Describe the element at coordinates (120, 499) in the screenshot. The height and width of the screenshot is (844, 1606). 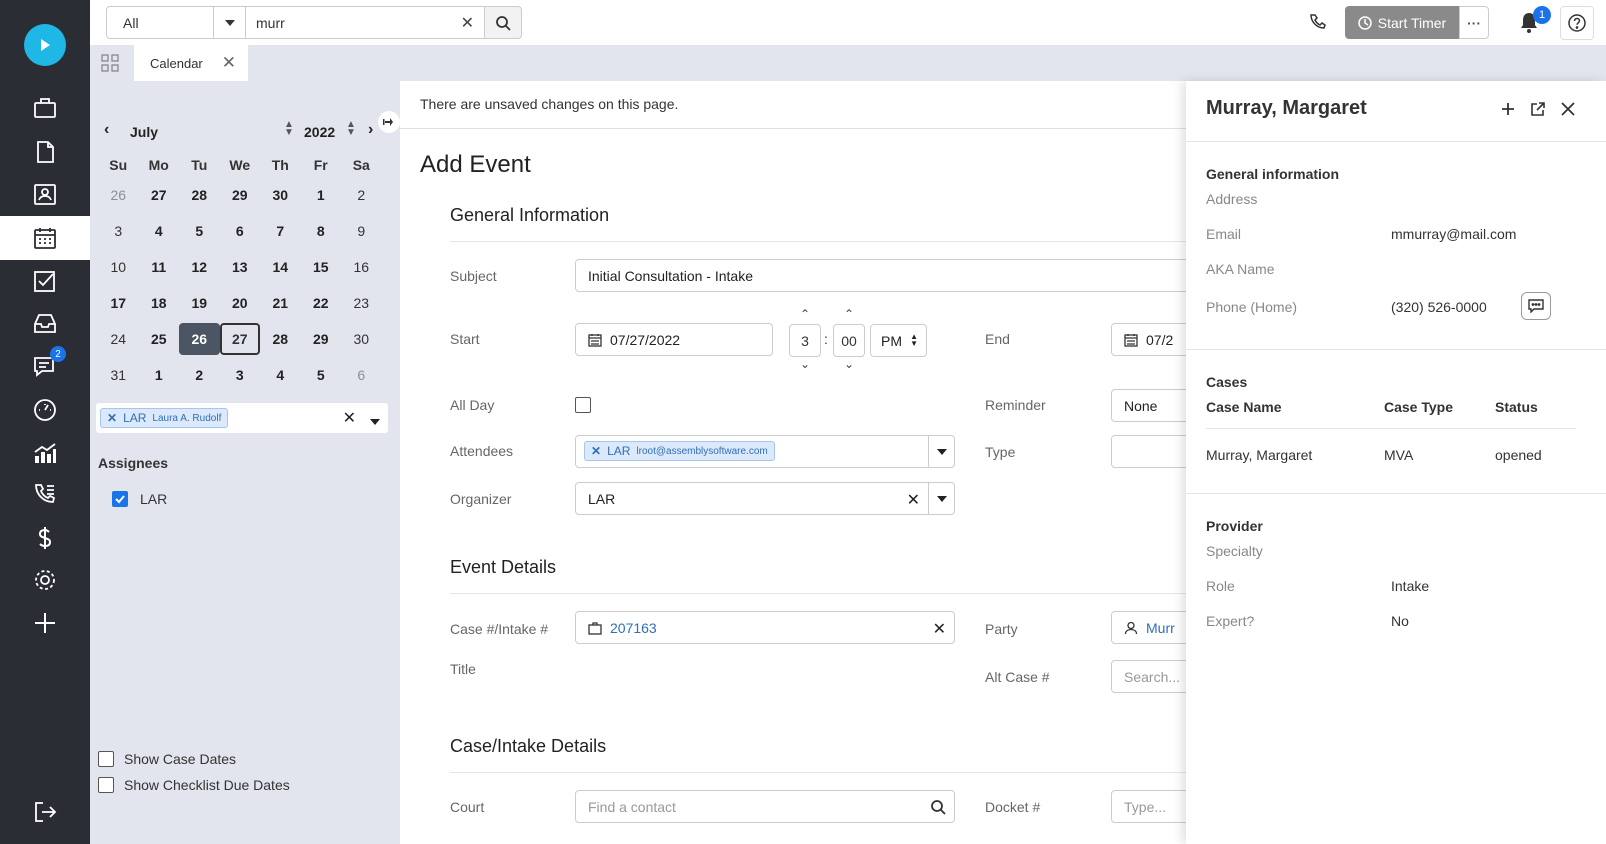
I see `checkbox-checked-icon` at that location.